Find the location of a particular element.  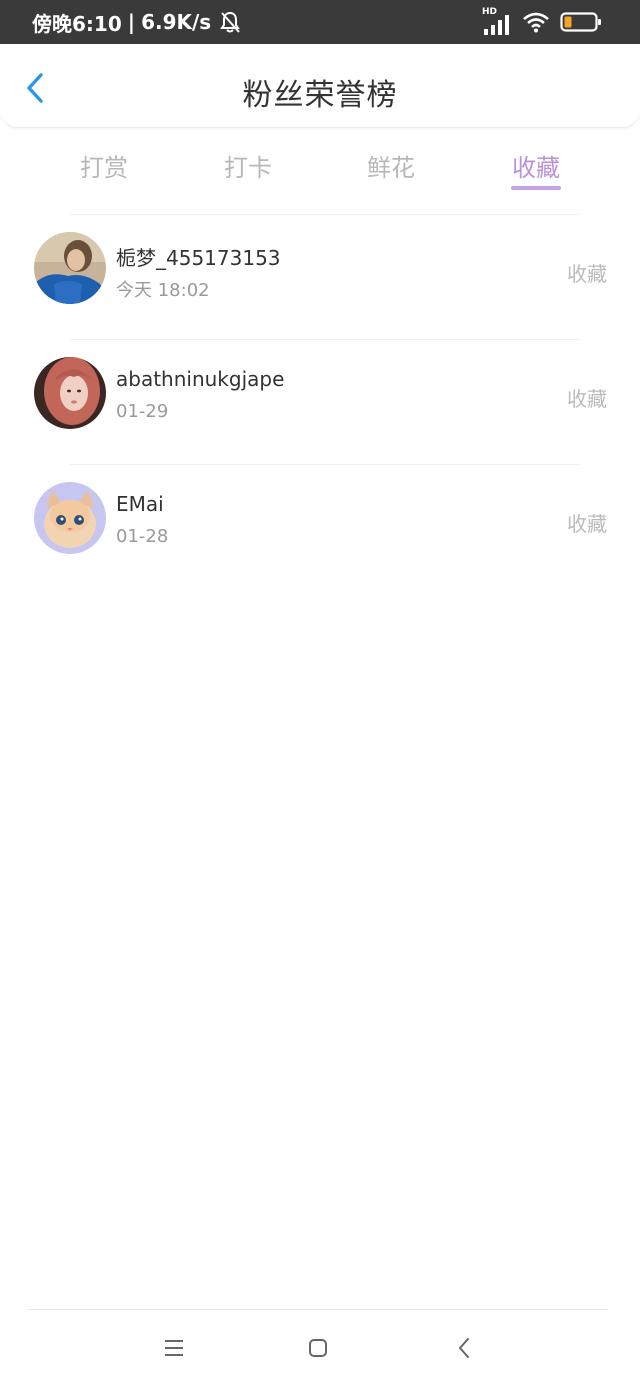

tab-label: 收藏 is located at coordinates (536, 168).